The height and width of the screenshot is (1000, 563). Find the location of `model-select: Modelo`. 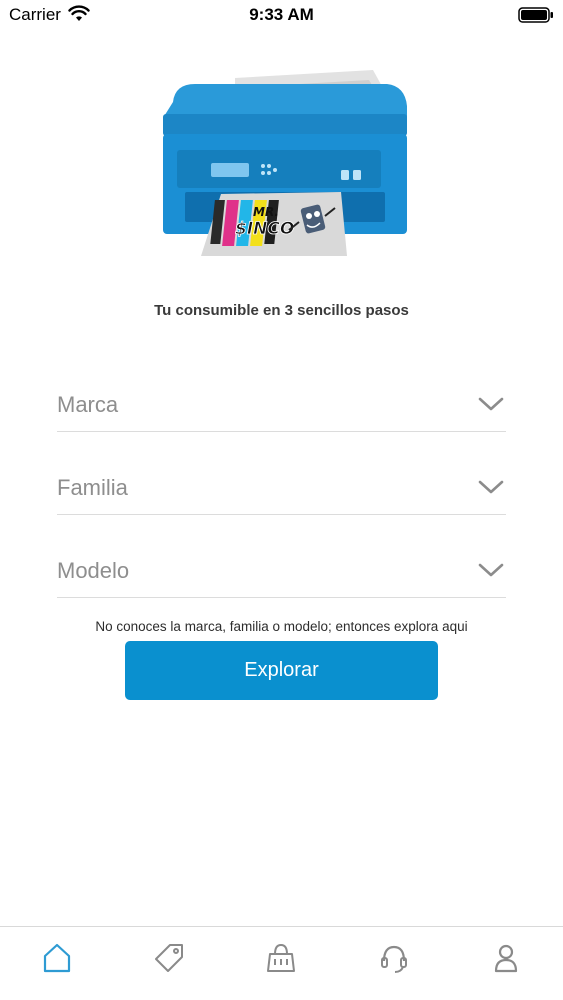

model-select: Modelo is located at coordinates (281, 573).